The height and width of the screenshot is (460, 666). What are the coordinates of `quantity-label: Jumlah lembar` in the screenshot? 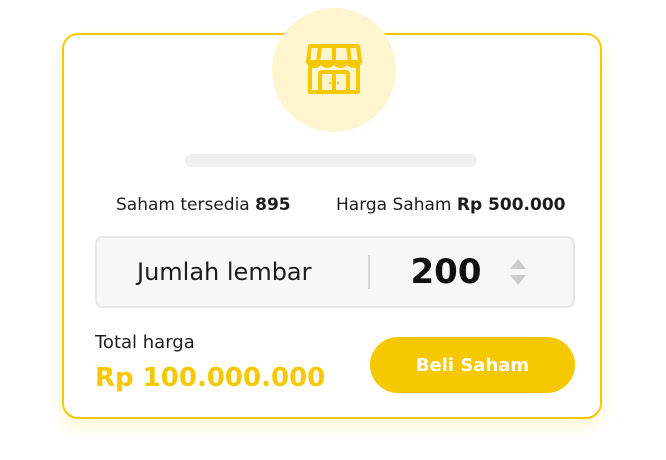 It's located at (224, 272).